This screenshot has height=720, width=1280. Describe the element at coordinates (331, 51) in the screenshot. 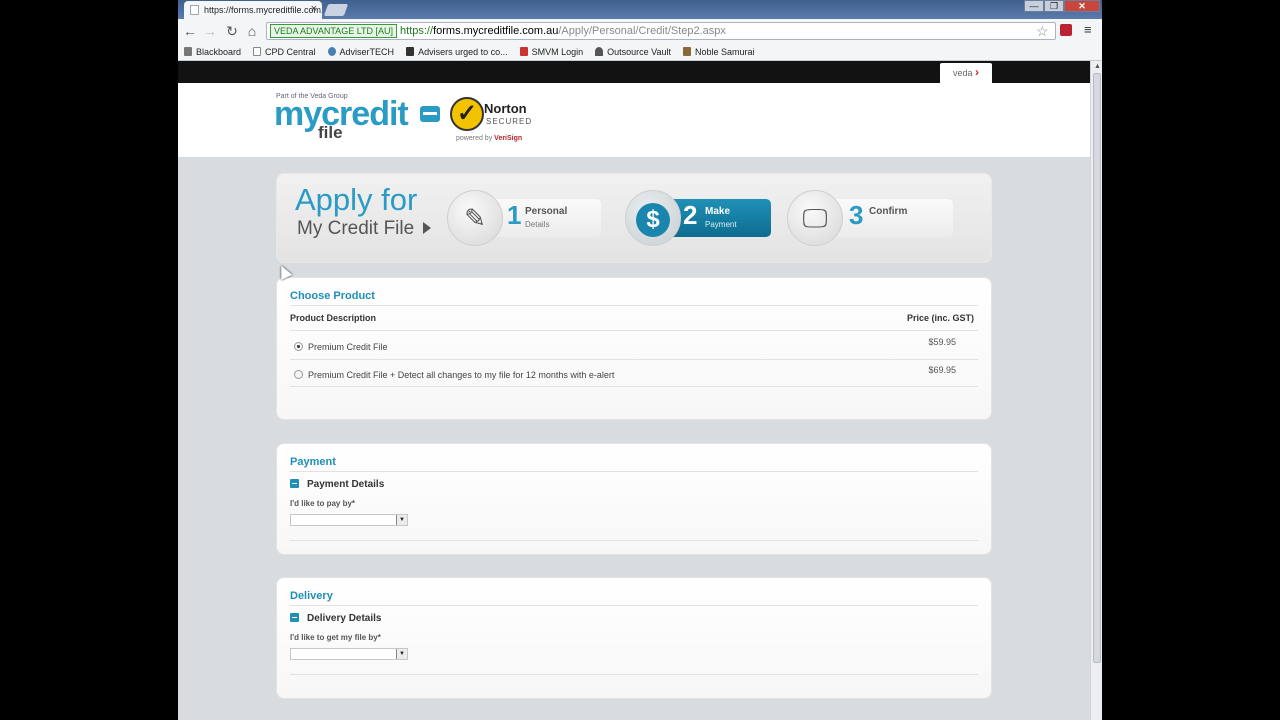

I see `snowflake-icon` at that location.